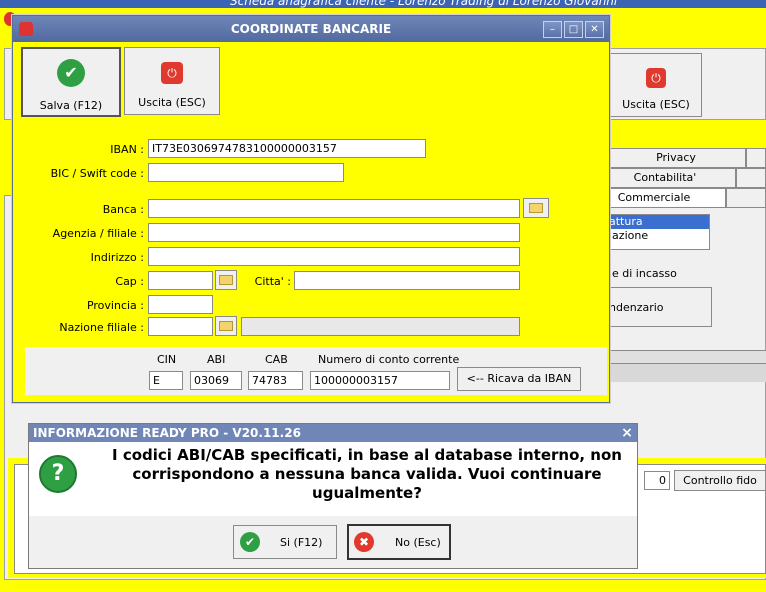  I want to click on banca-label: Banca :, so click(123, 209).